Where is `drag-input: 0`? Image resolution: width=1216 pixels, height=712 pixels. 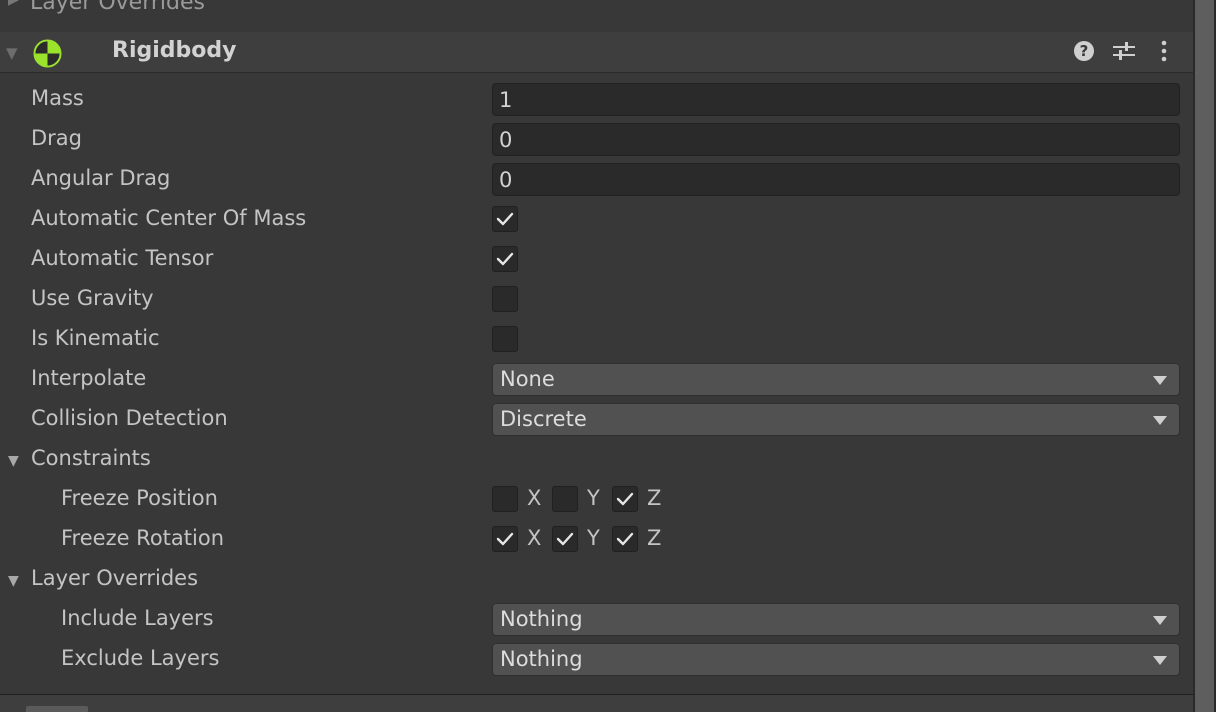 drag-input: 0 is located at coordinates (836, 139).